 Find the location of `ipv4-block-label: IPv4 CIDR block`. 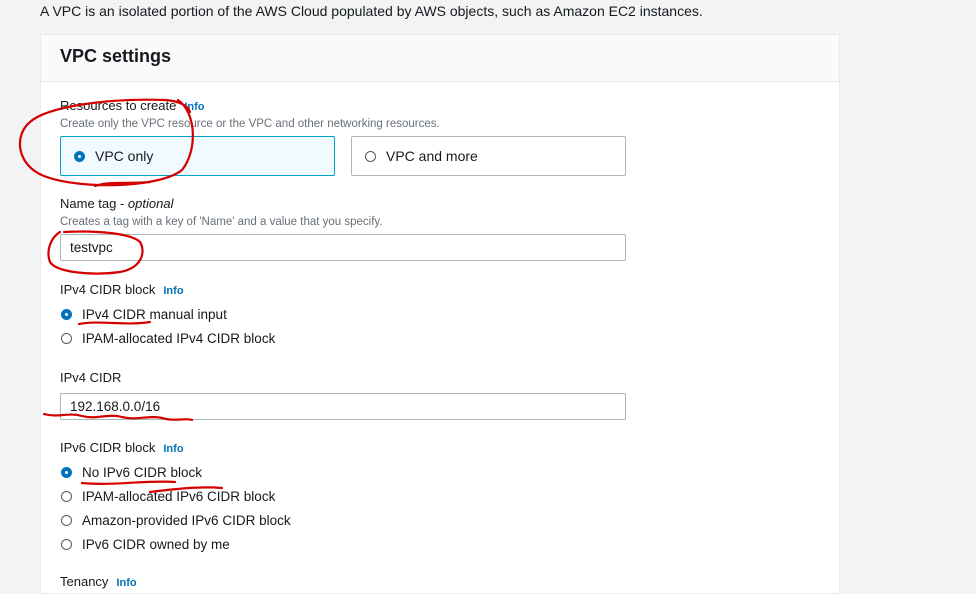

ipv4-block-label: IPv4 CIDR block is located at coordinates (108, 289).